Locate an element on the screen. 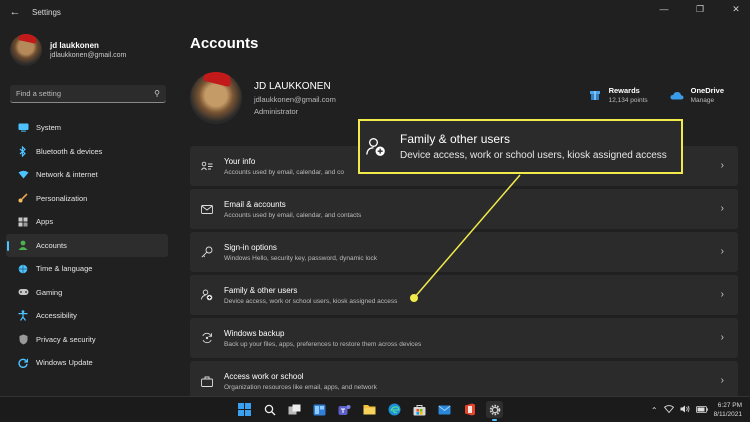 The width and height of the screenshot is (750, 422). system-tray: ⌃ 6:27 PM 8/11/2021 is located at coordinates (696, 410).